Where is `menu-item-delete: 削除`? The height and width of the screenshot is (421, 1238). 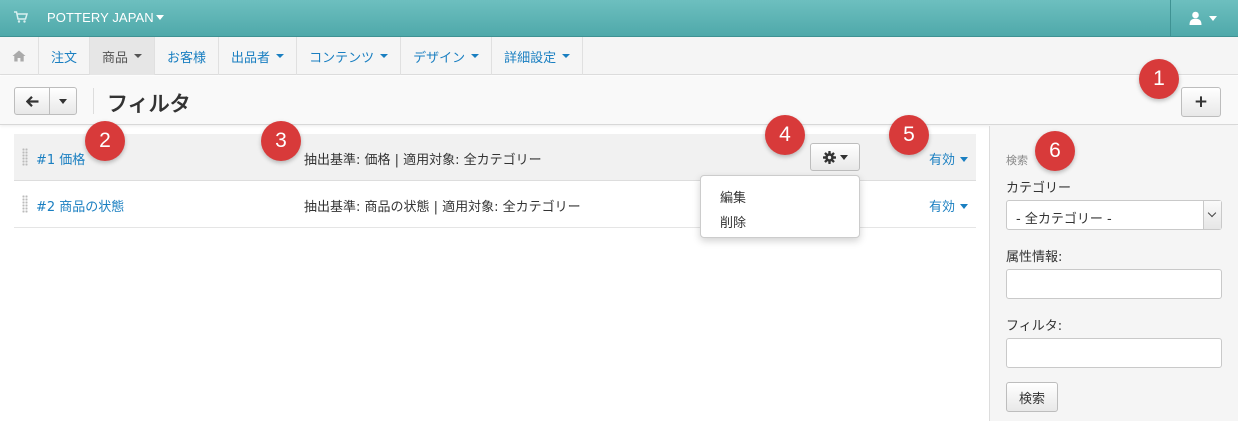 menu-item-delete: 削除 is located at coordinates (733, 221).